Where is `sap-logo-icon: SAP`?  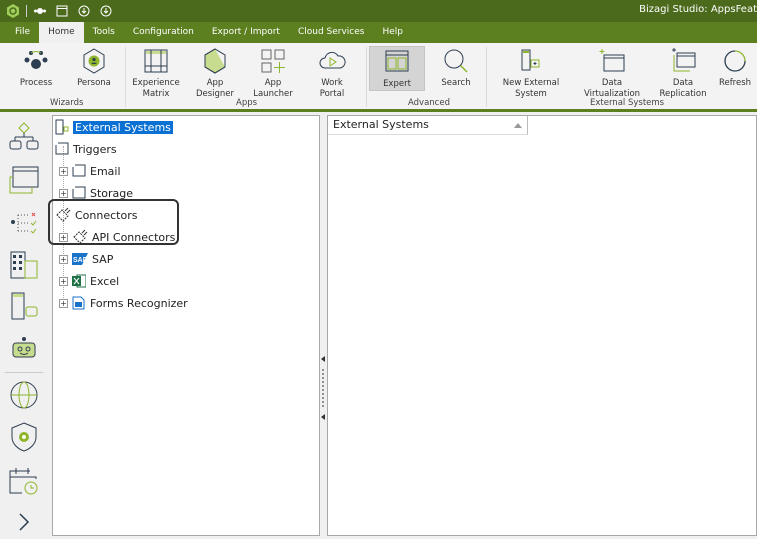
sap-logo-icon: SAP is located at coordinates (80, 259).